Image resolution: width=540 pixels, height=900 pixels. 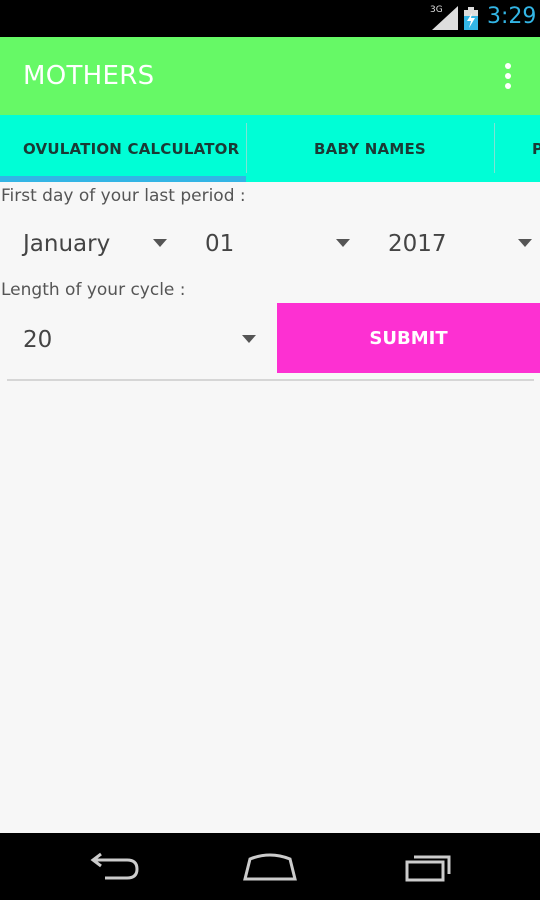 What do you see at coordinates (143, 340) in the screenshot?
I see `cycle-length-dropdown: 20` at bounding box center [143, 340].